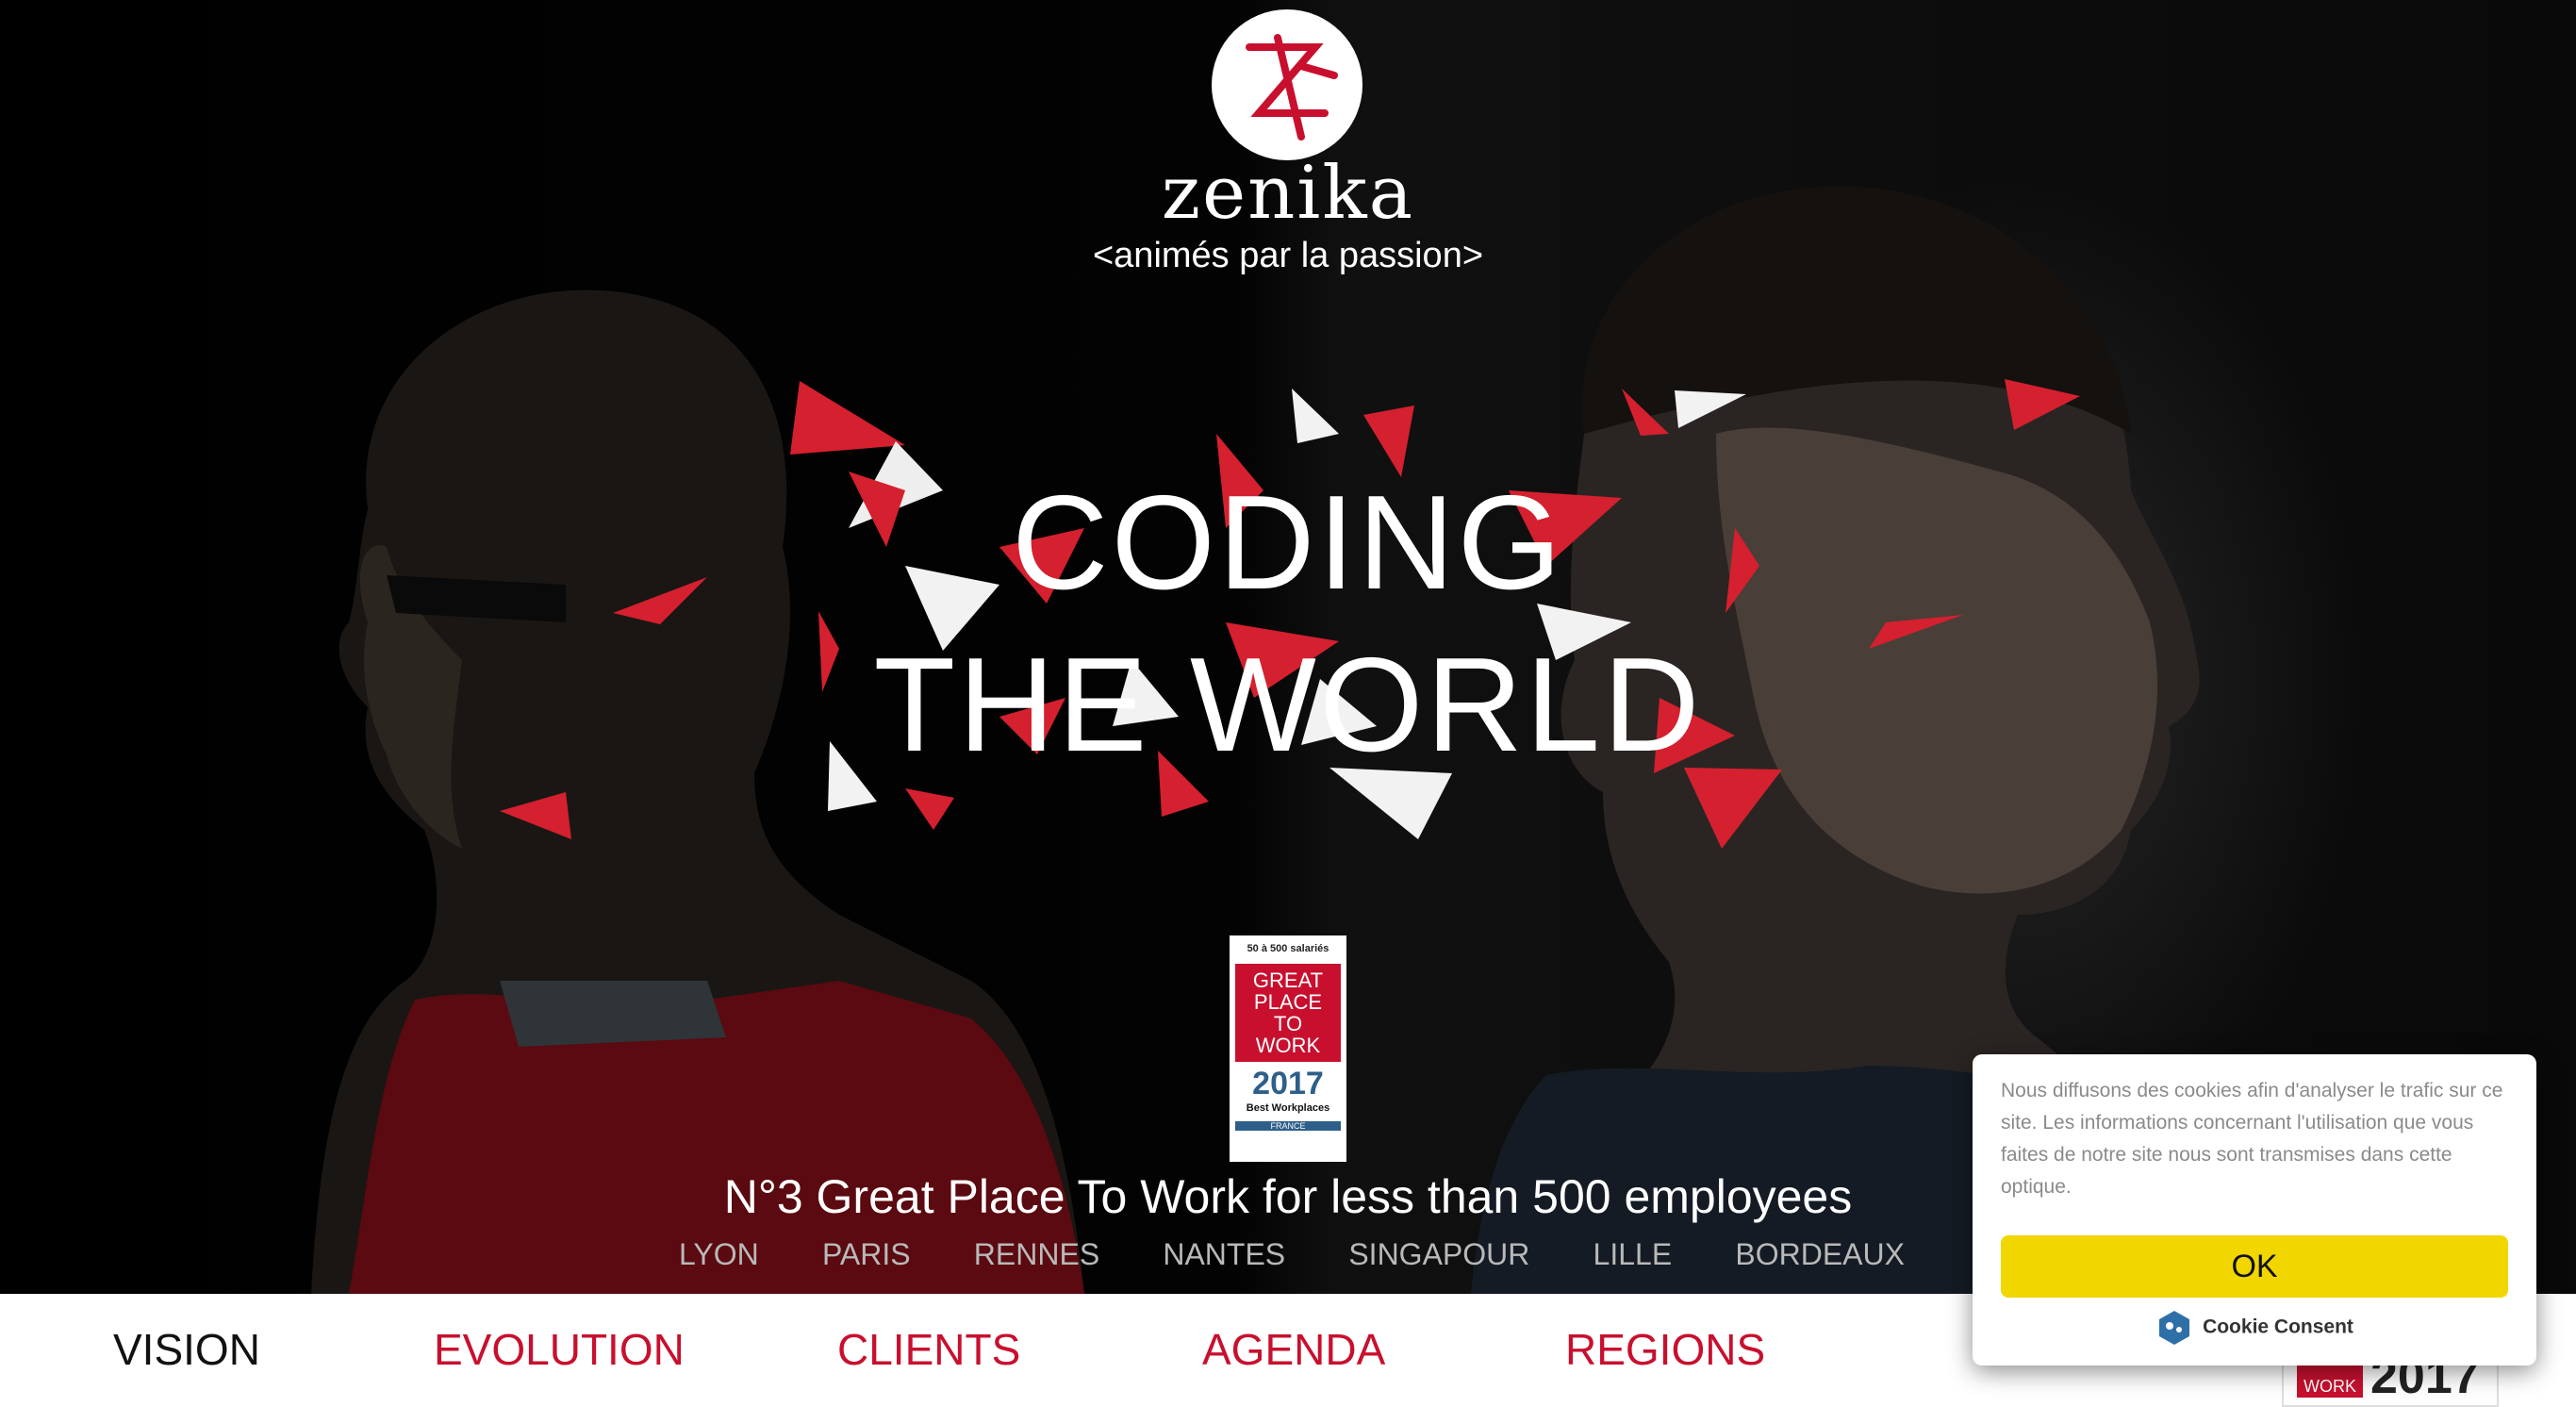 This screenshot has width=2576, height=1407. What do you see at coordinates (1036, 1254) in the screenshot?
I see `city-link-rennes: RENNES` at bounding box center [1036, 1254].